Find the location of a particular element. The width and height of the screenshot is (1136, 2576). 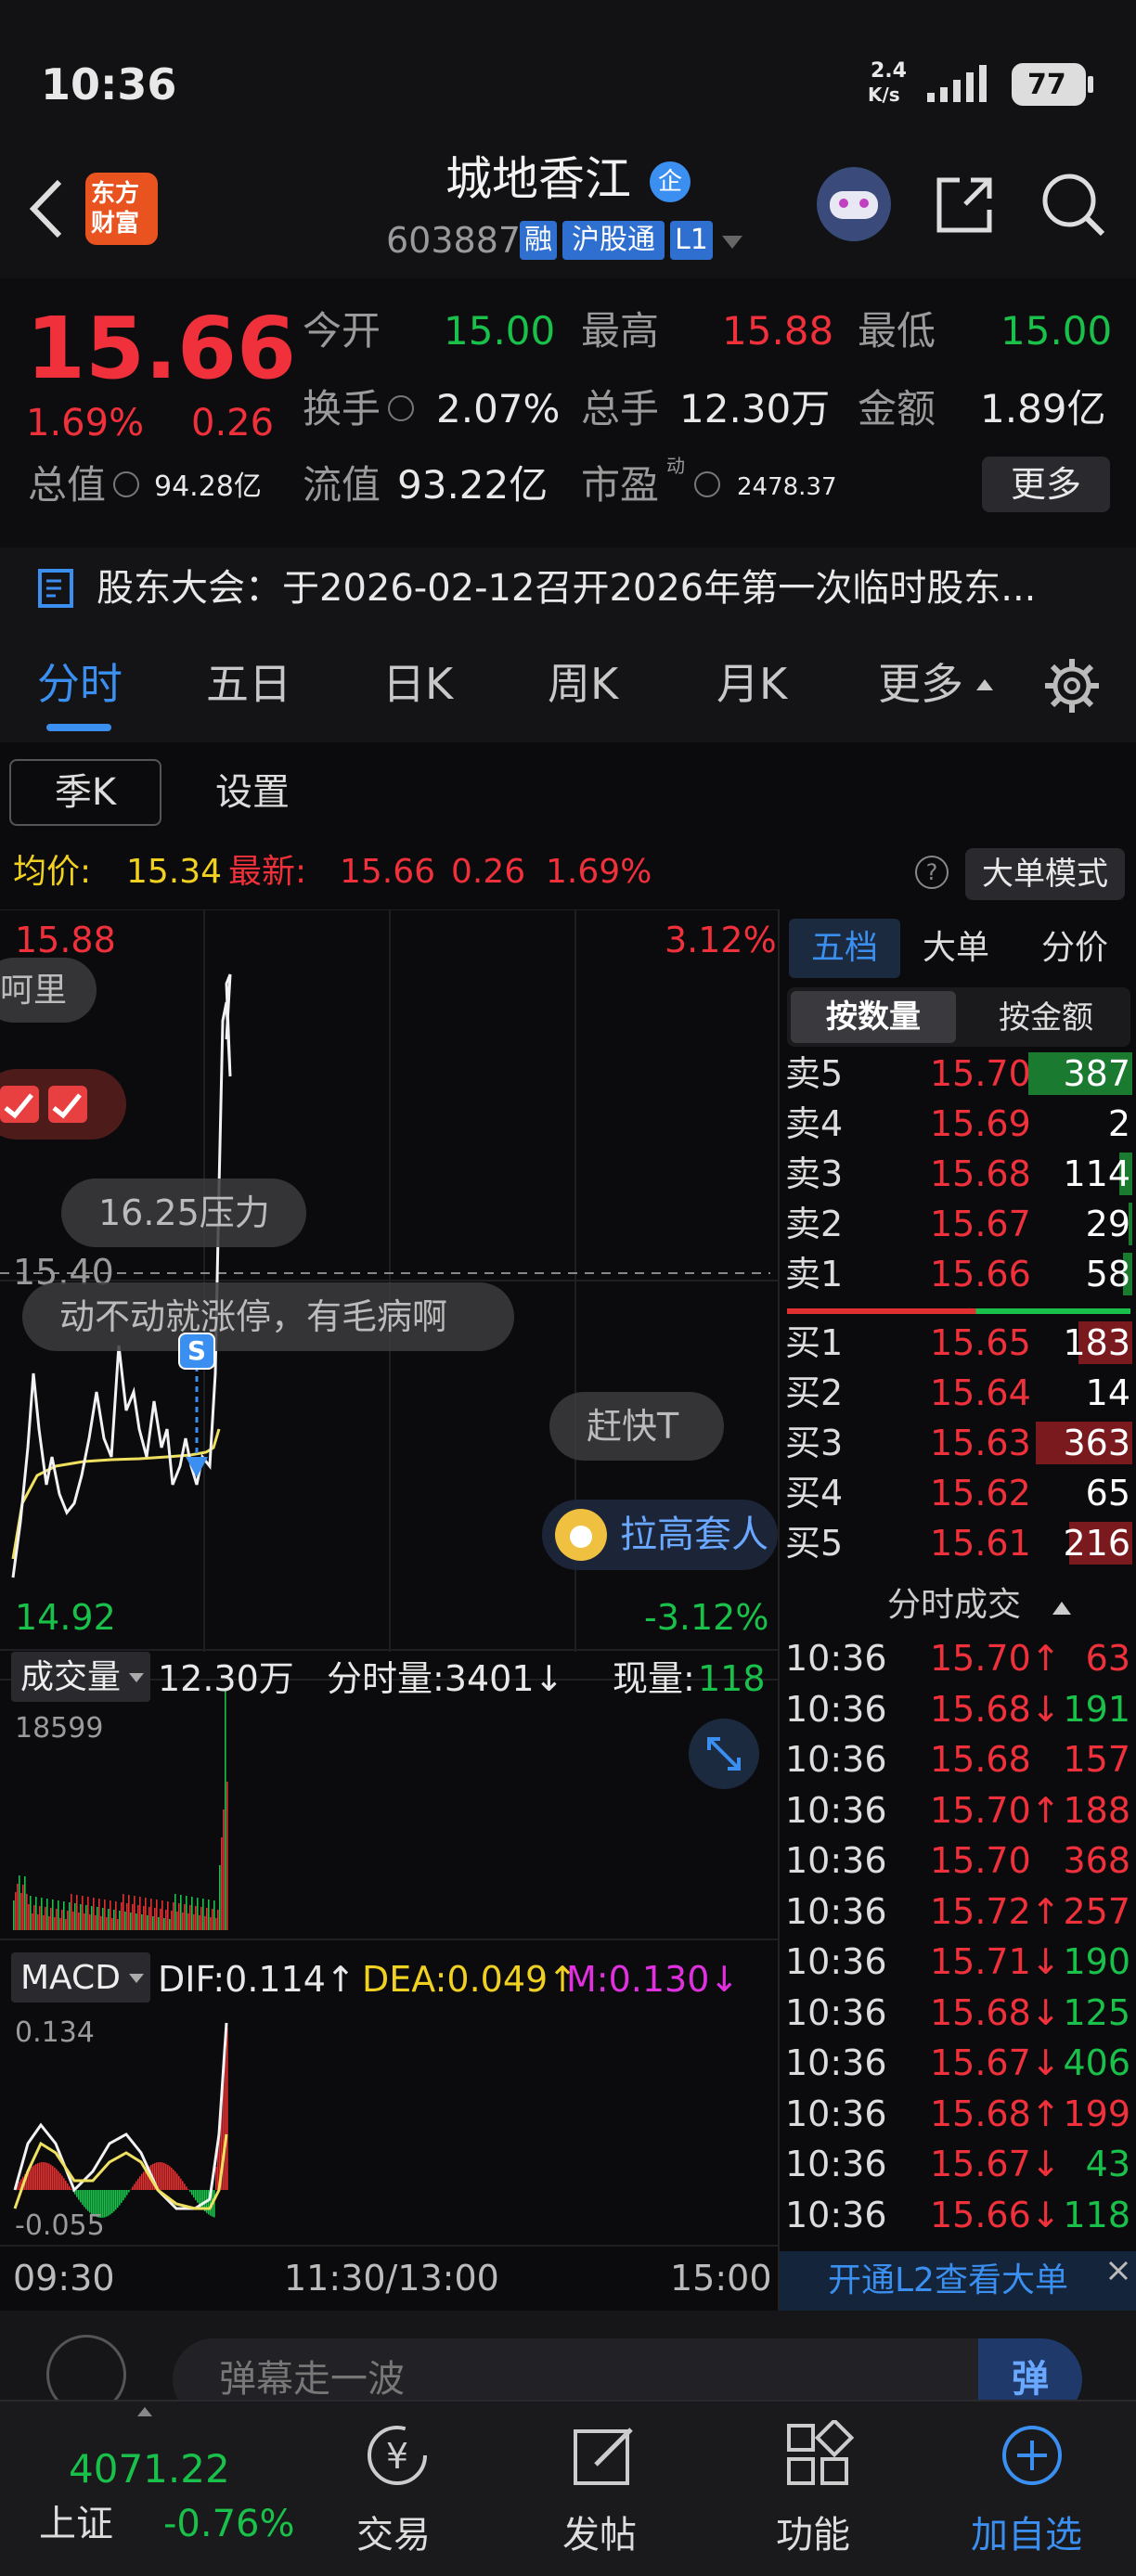

nav-functions: 功能 is located at coordinates (817, 2490).